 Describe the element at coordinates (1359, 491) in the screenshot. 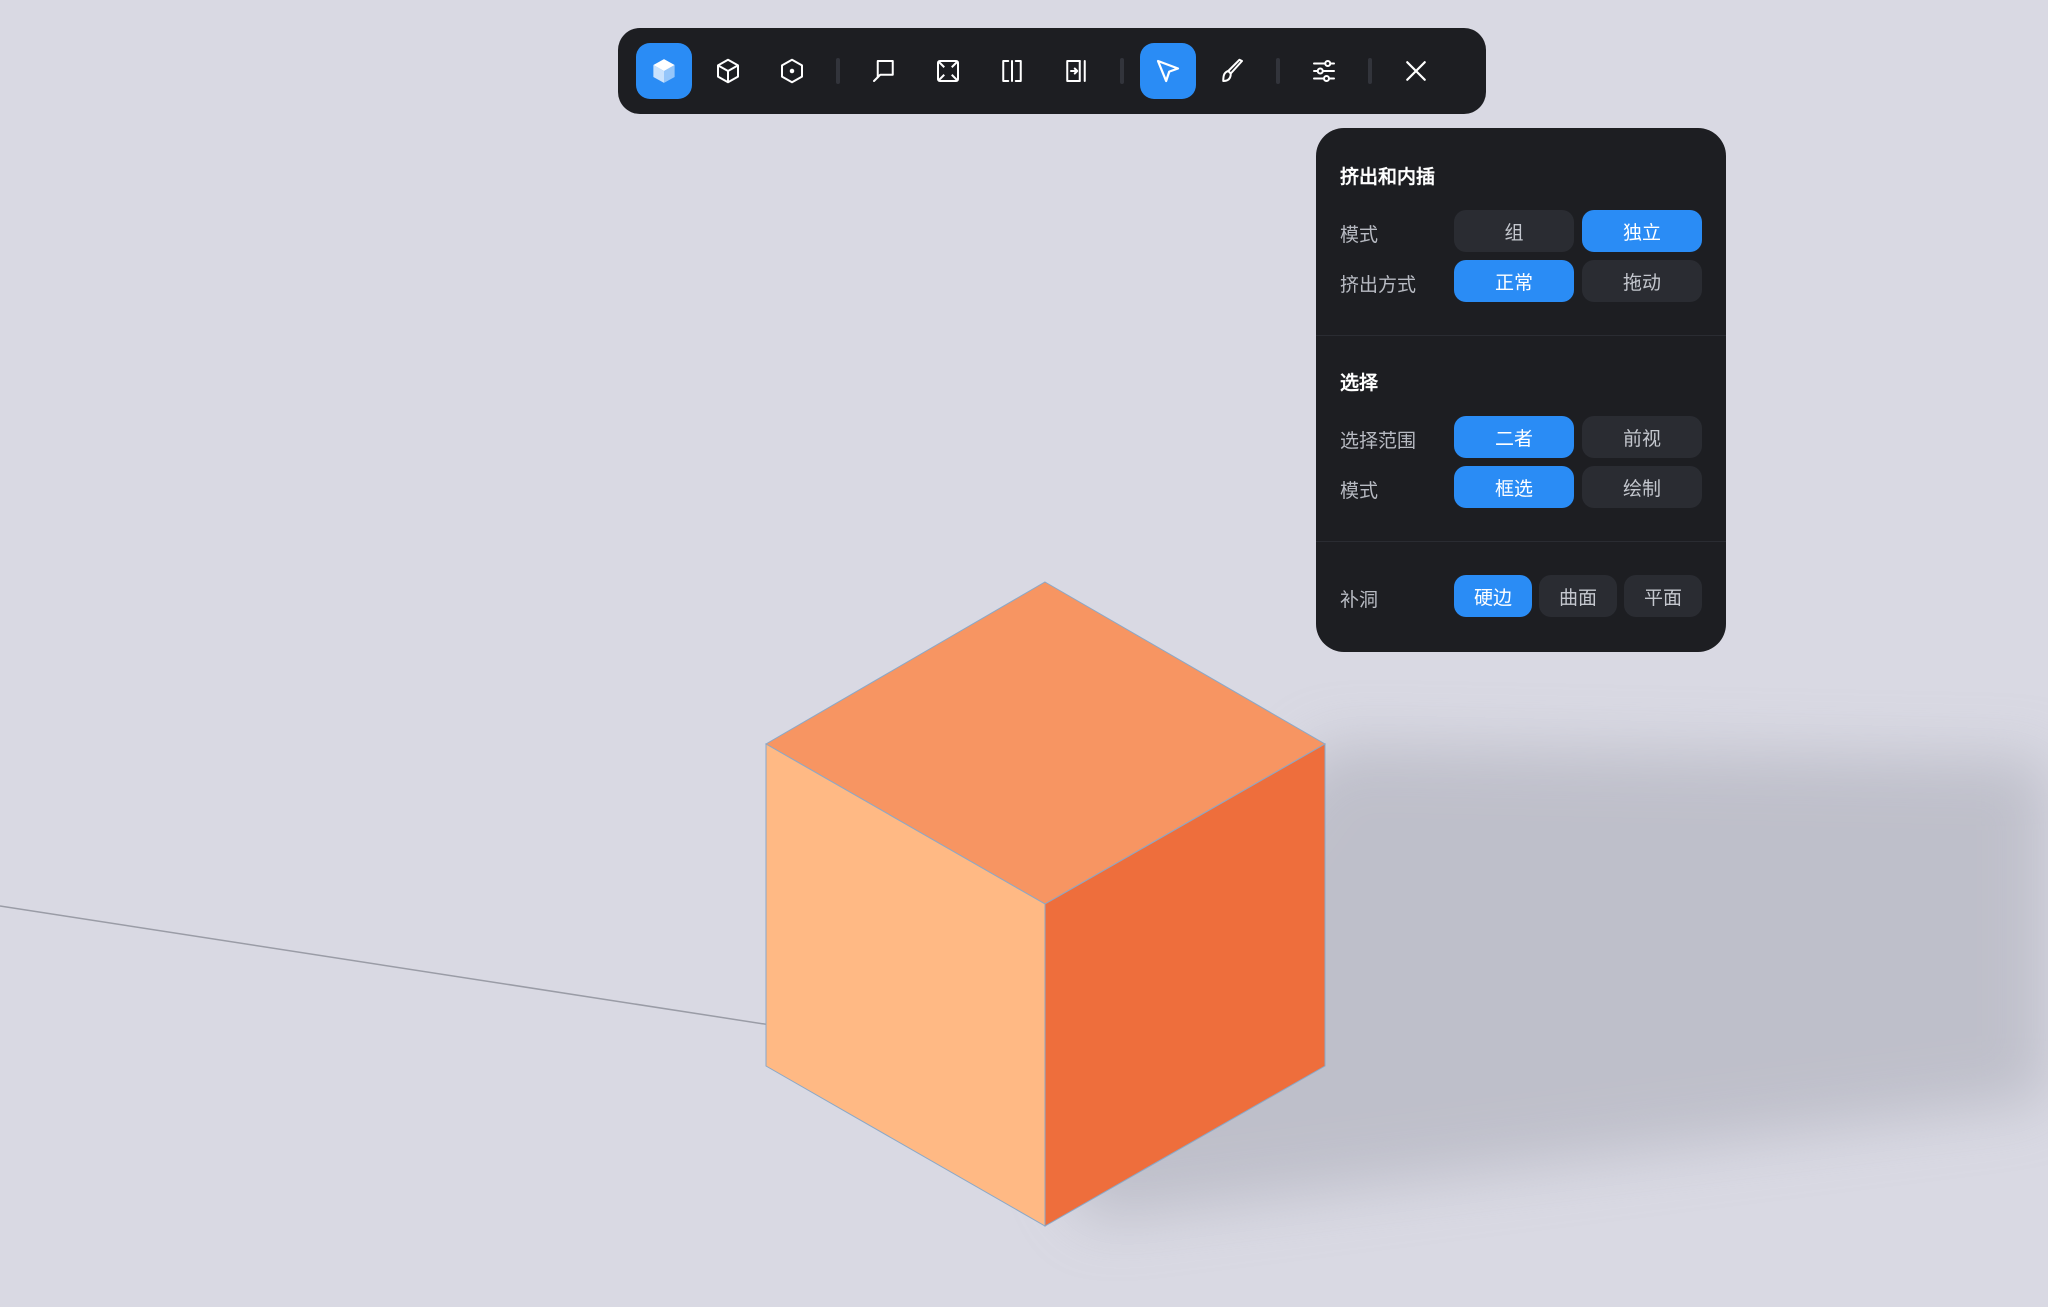

I see `selection-mode-label: 模式` at that location.